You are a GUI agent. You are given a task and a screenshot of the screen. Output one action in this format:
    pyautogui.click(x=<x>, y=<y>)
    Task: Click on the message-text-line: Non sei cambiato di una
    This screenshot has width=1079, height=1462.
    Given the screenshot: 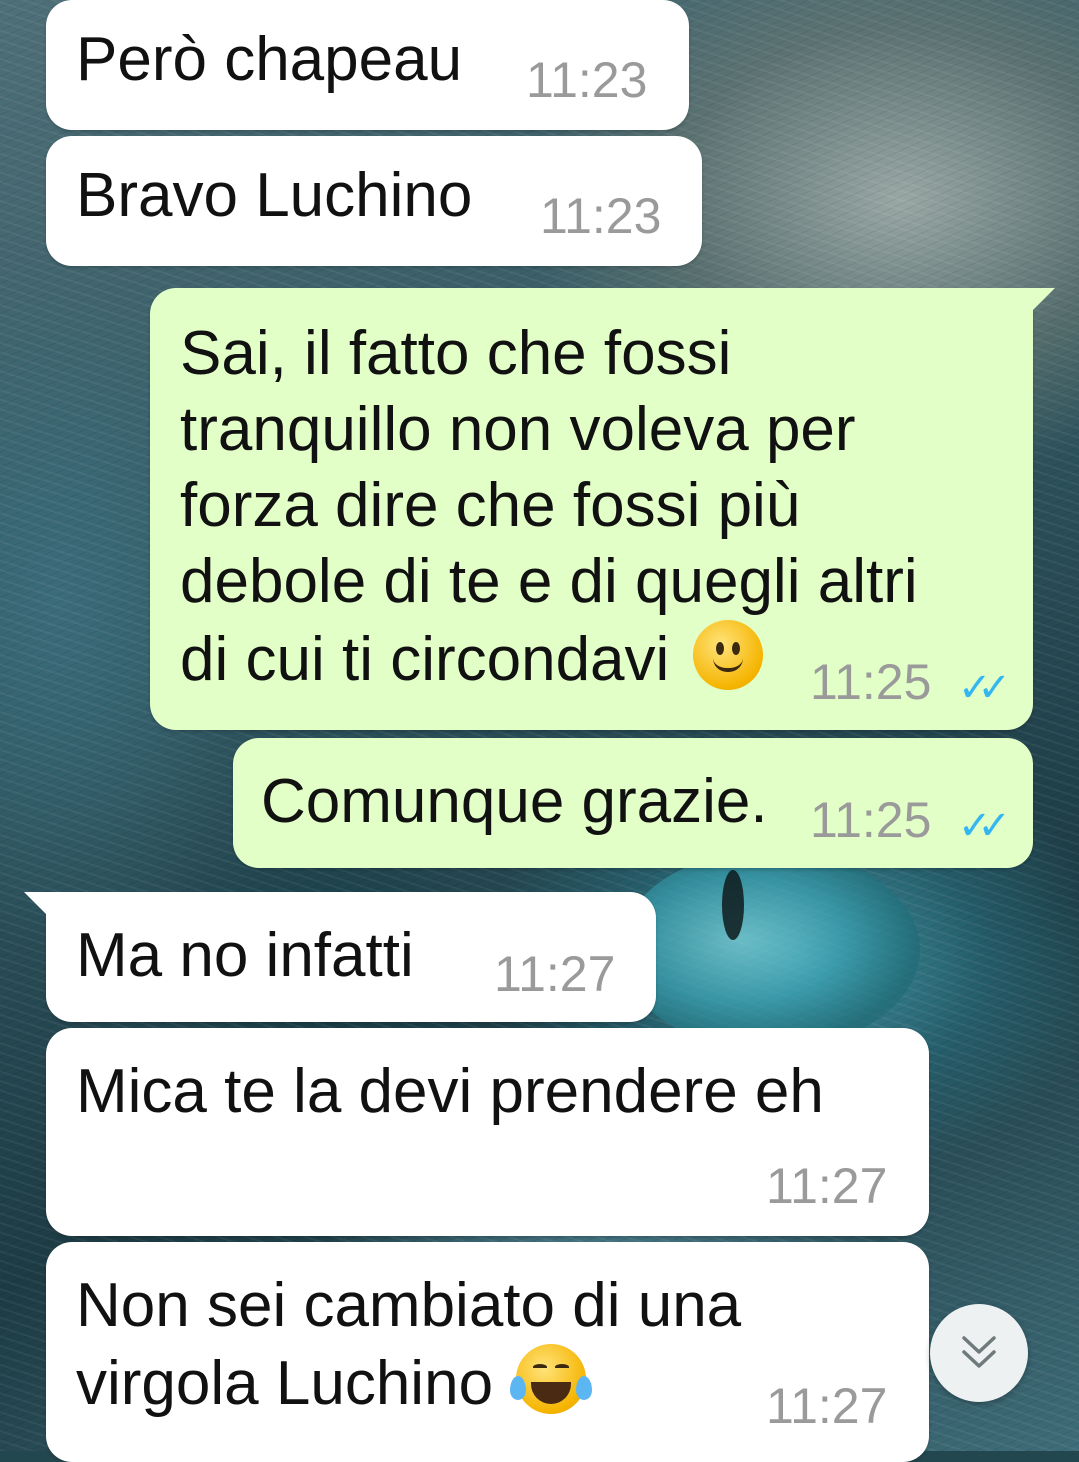 What is the action you would take?
    pyautogui.click(x=409, y=1305)
    